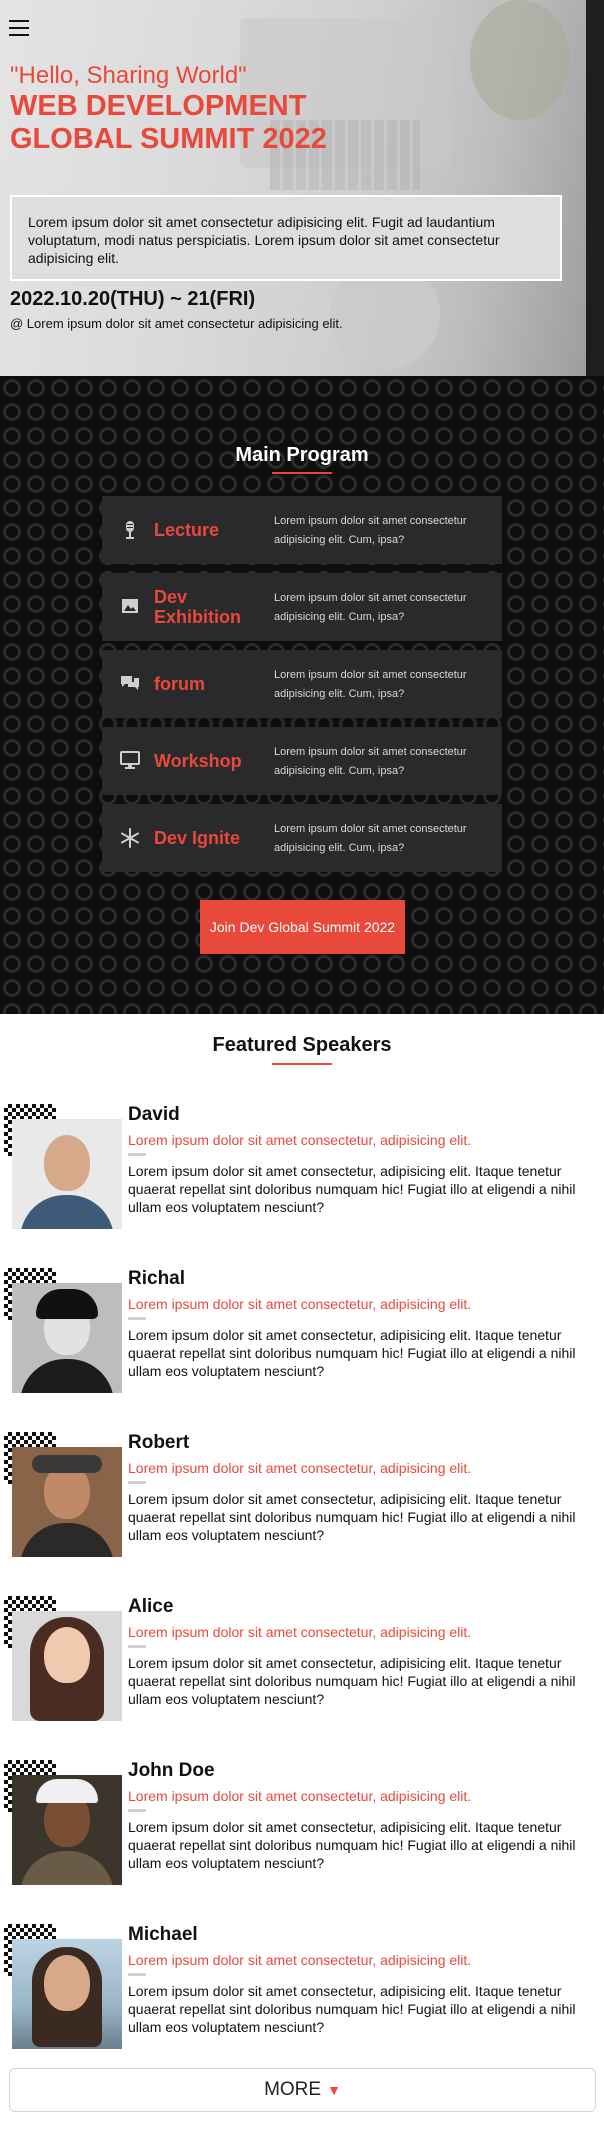 The width and height of the screenshot is (604, 2139). What do you see at coordinates (197, 838) in the screenshot?
I see `program-item-label: Dev Ignite` at bounding box center [197, 838].